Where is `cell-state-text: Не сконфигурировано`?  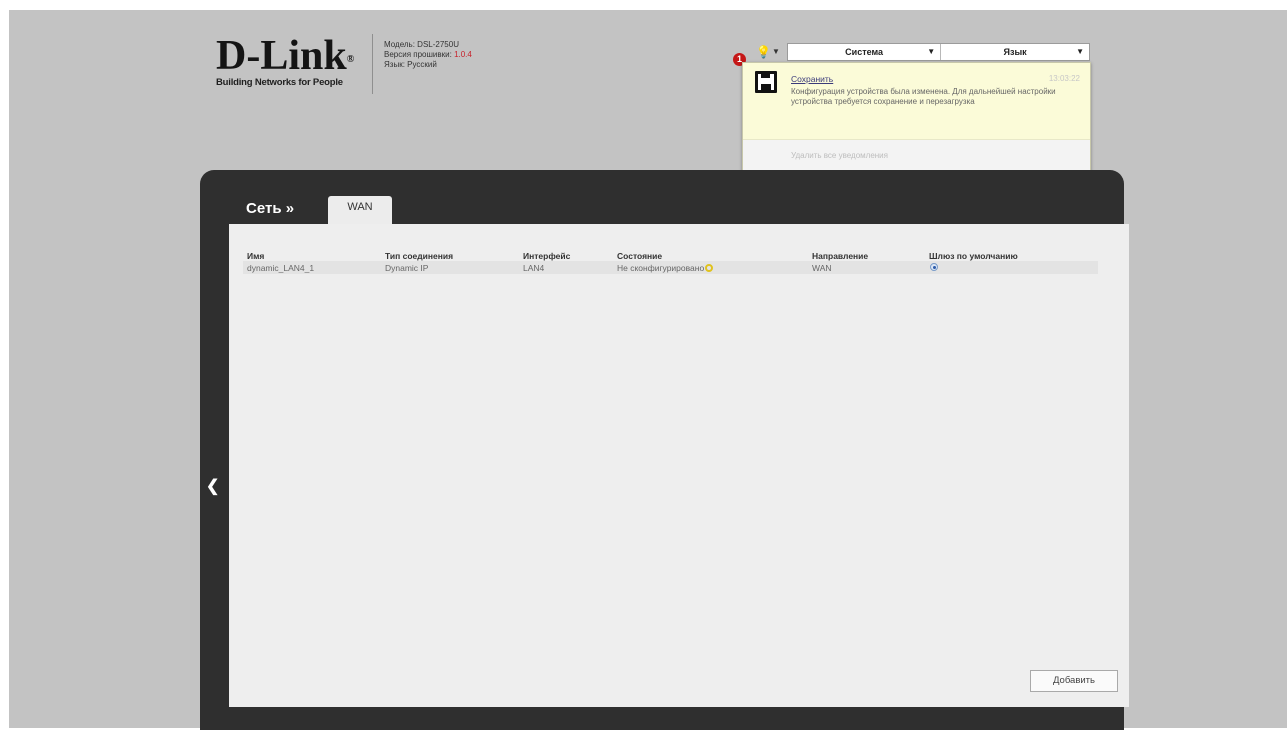
cell-state-text: Не сконфигурировано is located at coordinates (661, 268).